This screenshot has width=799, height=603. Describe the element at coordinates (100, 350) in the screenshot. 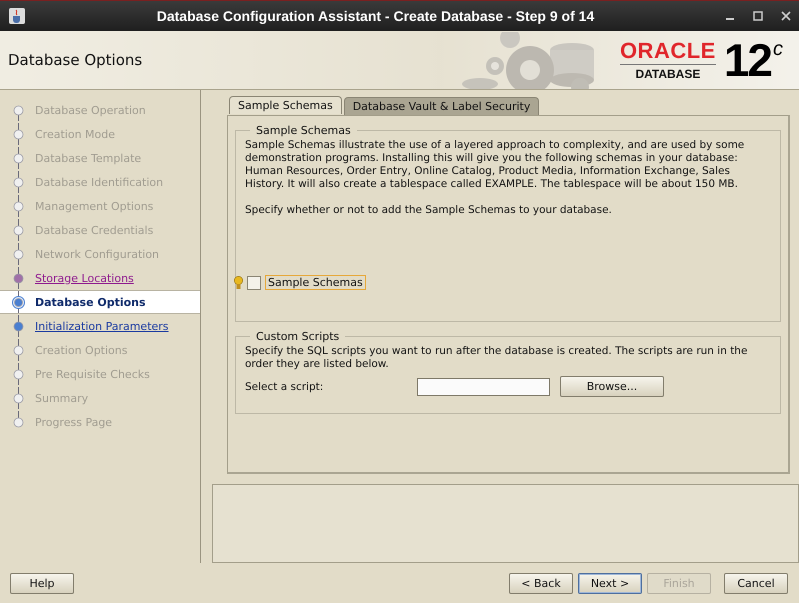

I see `wizard-step: Creation Options` at that location.